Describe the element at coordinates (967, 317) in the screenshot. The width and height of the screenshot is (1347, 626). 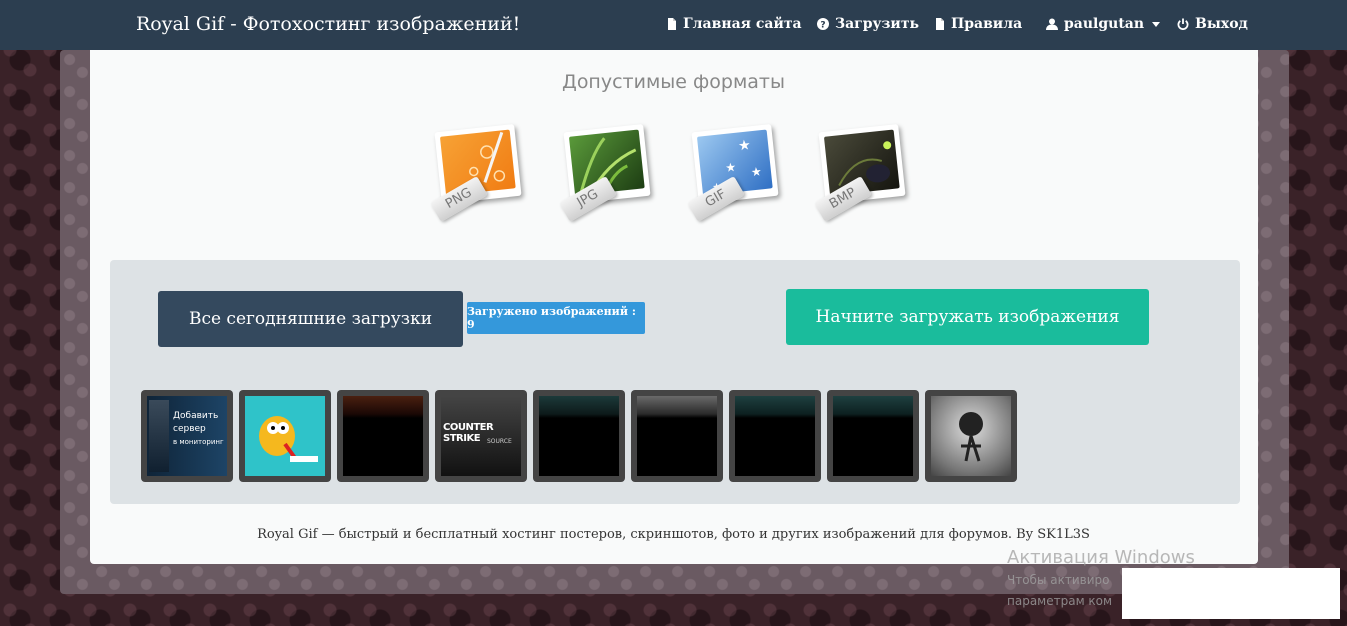
I see `start-upload-button: Начните загружать изображения` at that location.